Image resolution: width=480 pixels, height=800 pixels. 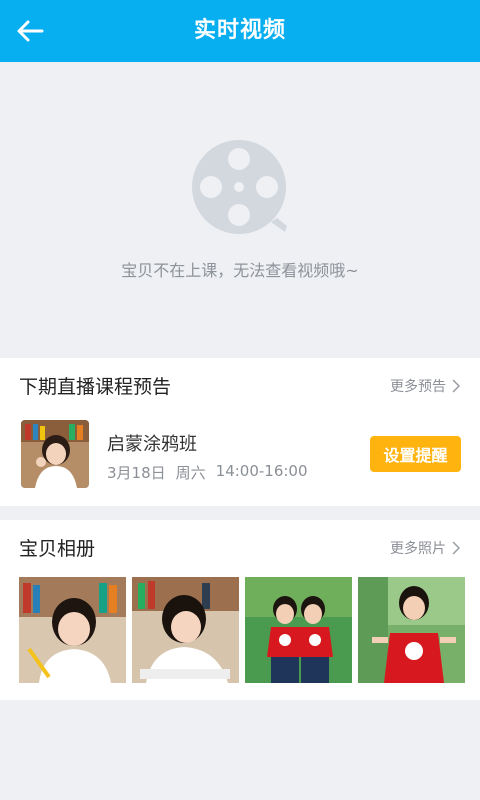 I want to click on more-previews-link: 更多预告, so click(x=426, y=386).